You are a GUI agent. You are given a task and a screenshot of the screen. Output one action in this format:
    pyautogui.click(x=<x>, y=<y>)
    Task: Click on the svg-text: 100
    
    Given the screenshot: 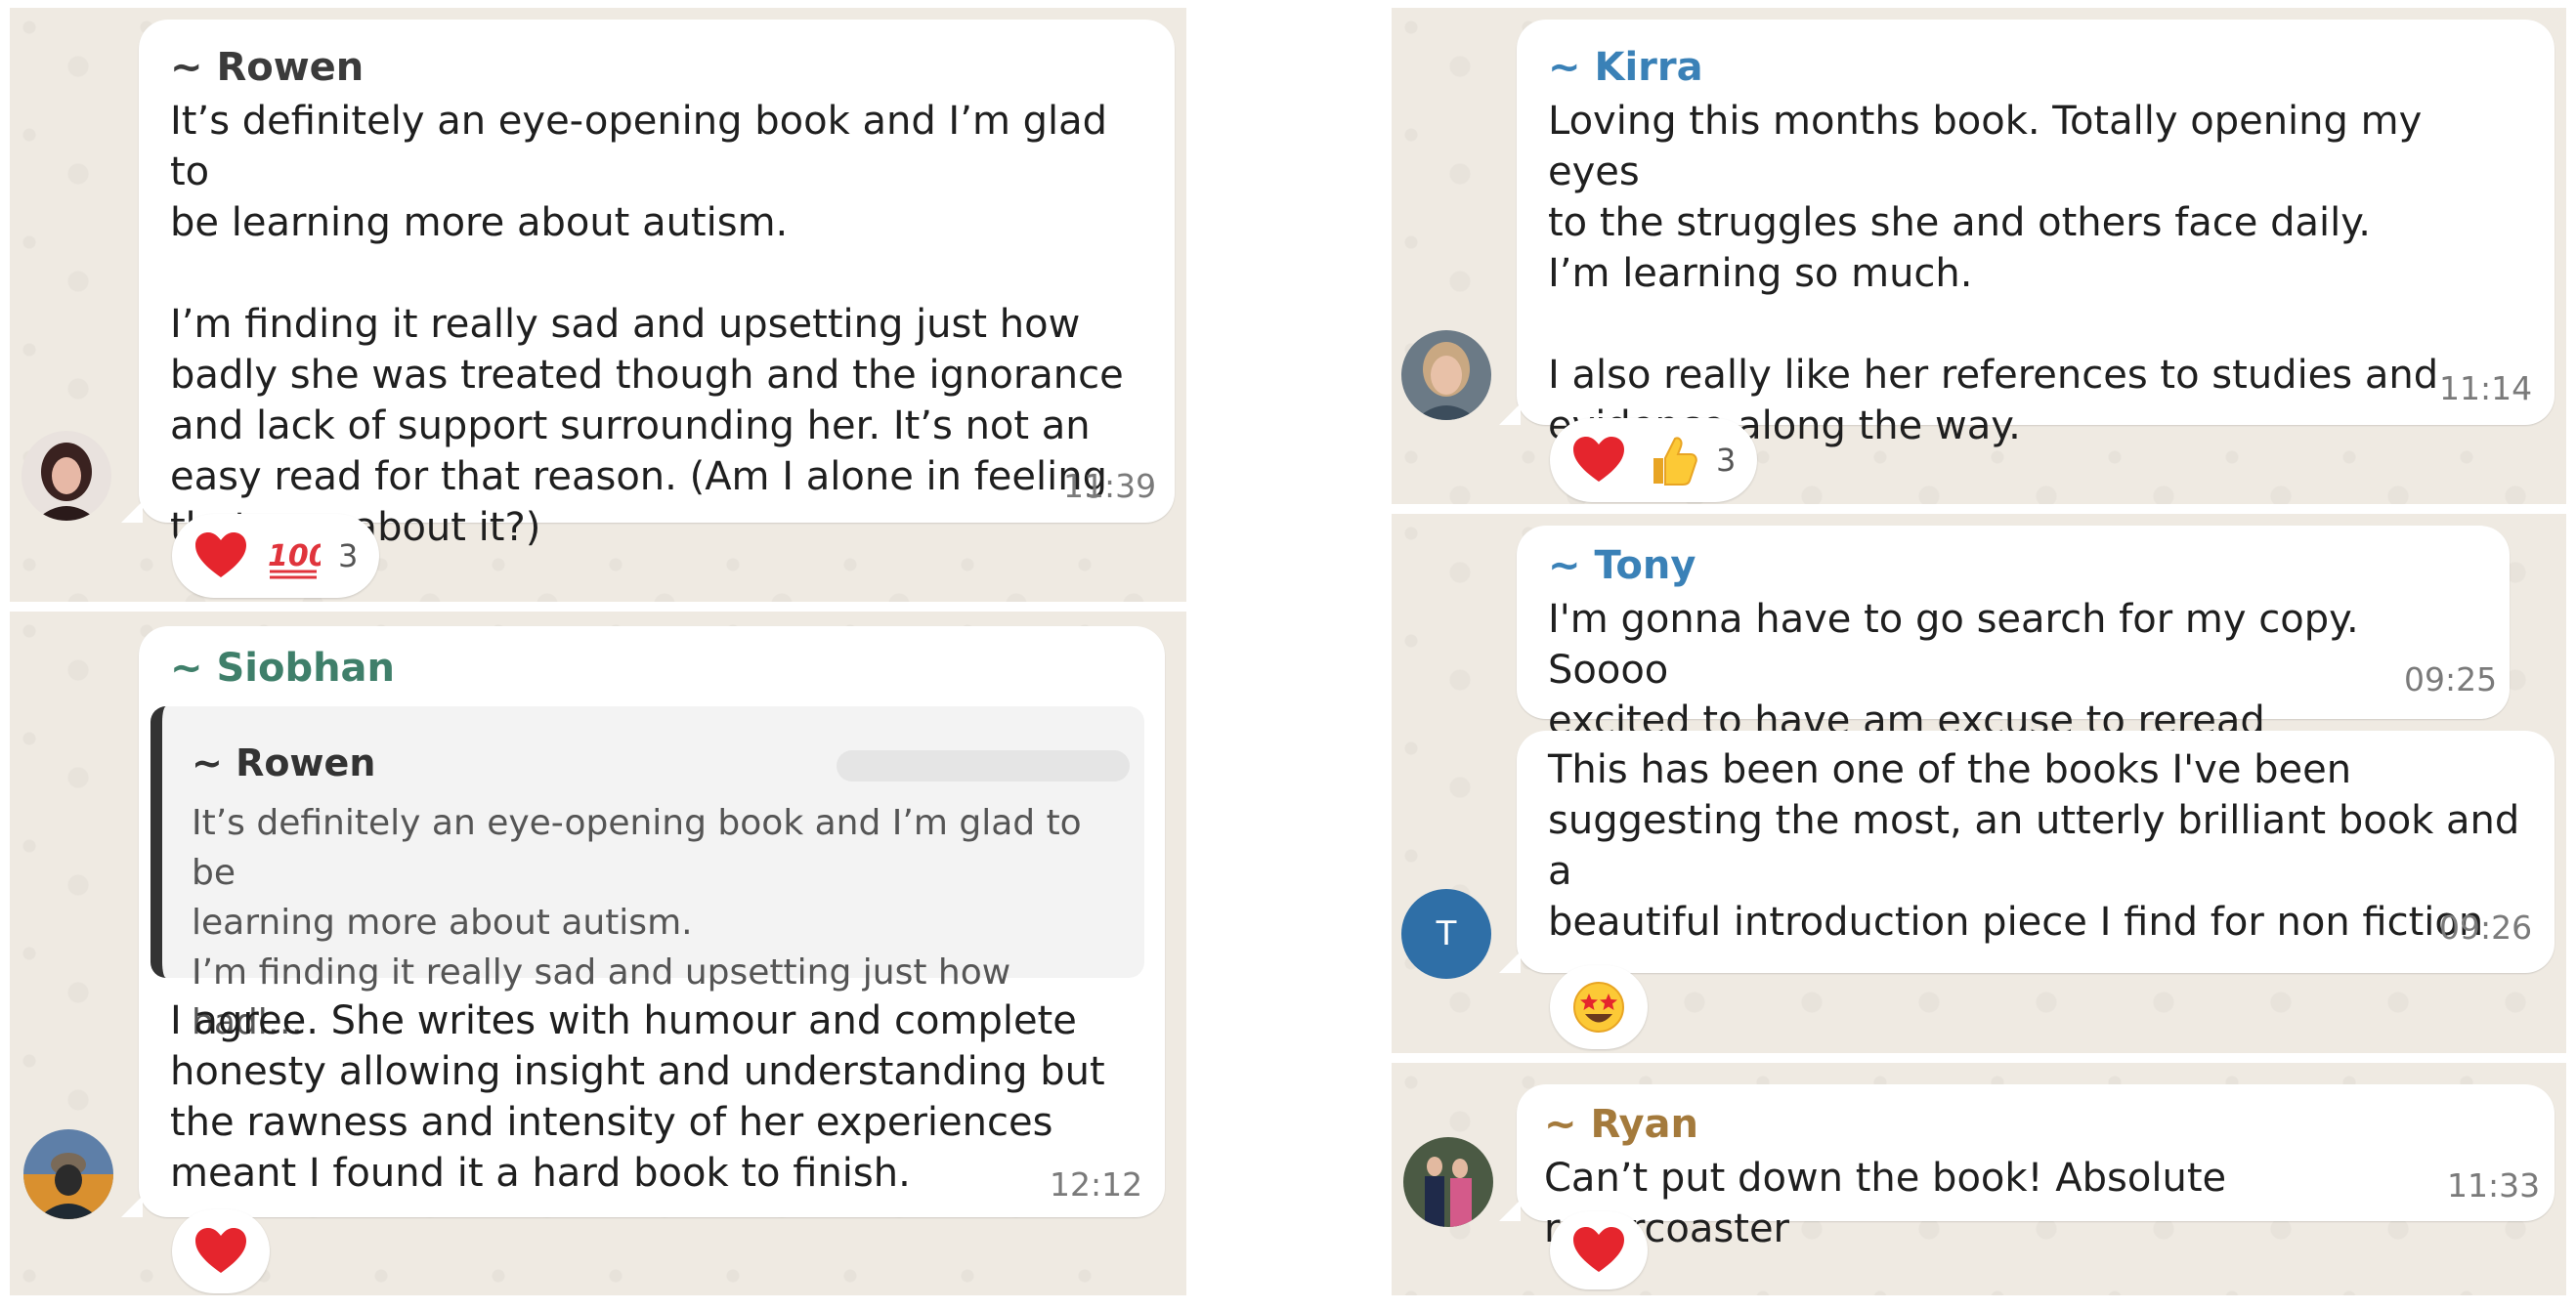 What is the action you would take?
    pyautogui.click(x=295, y=556)
    